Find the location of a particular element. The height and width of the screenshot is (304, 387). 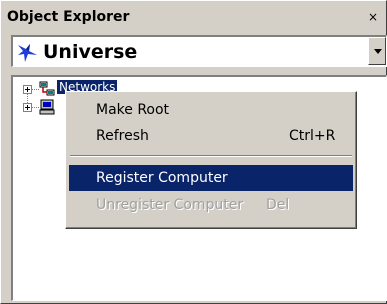

menu-item-label: Register Computer is located at coordinates (162, 178).